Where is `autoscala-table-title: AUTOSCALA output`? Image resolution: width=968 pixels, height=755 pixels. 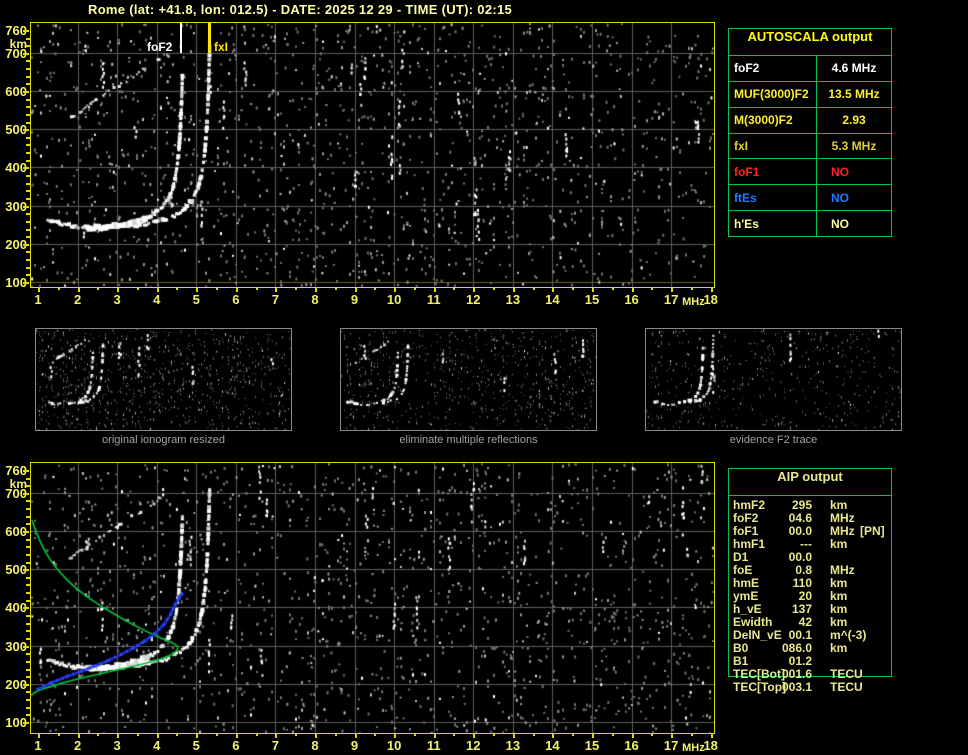
autoscala-table-title: AUTOSCALA output is located at coordinates (810, 42).